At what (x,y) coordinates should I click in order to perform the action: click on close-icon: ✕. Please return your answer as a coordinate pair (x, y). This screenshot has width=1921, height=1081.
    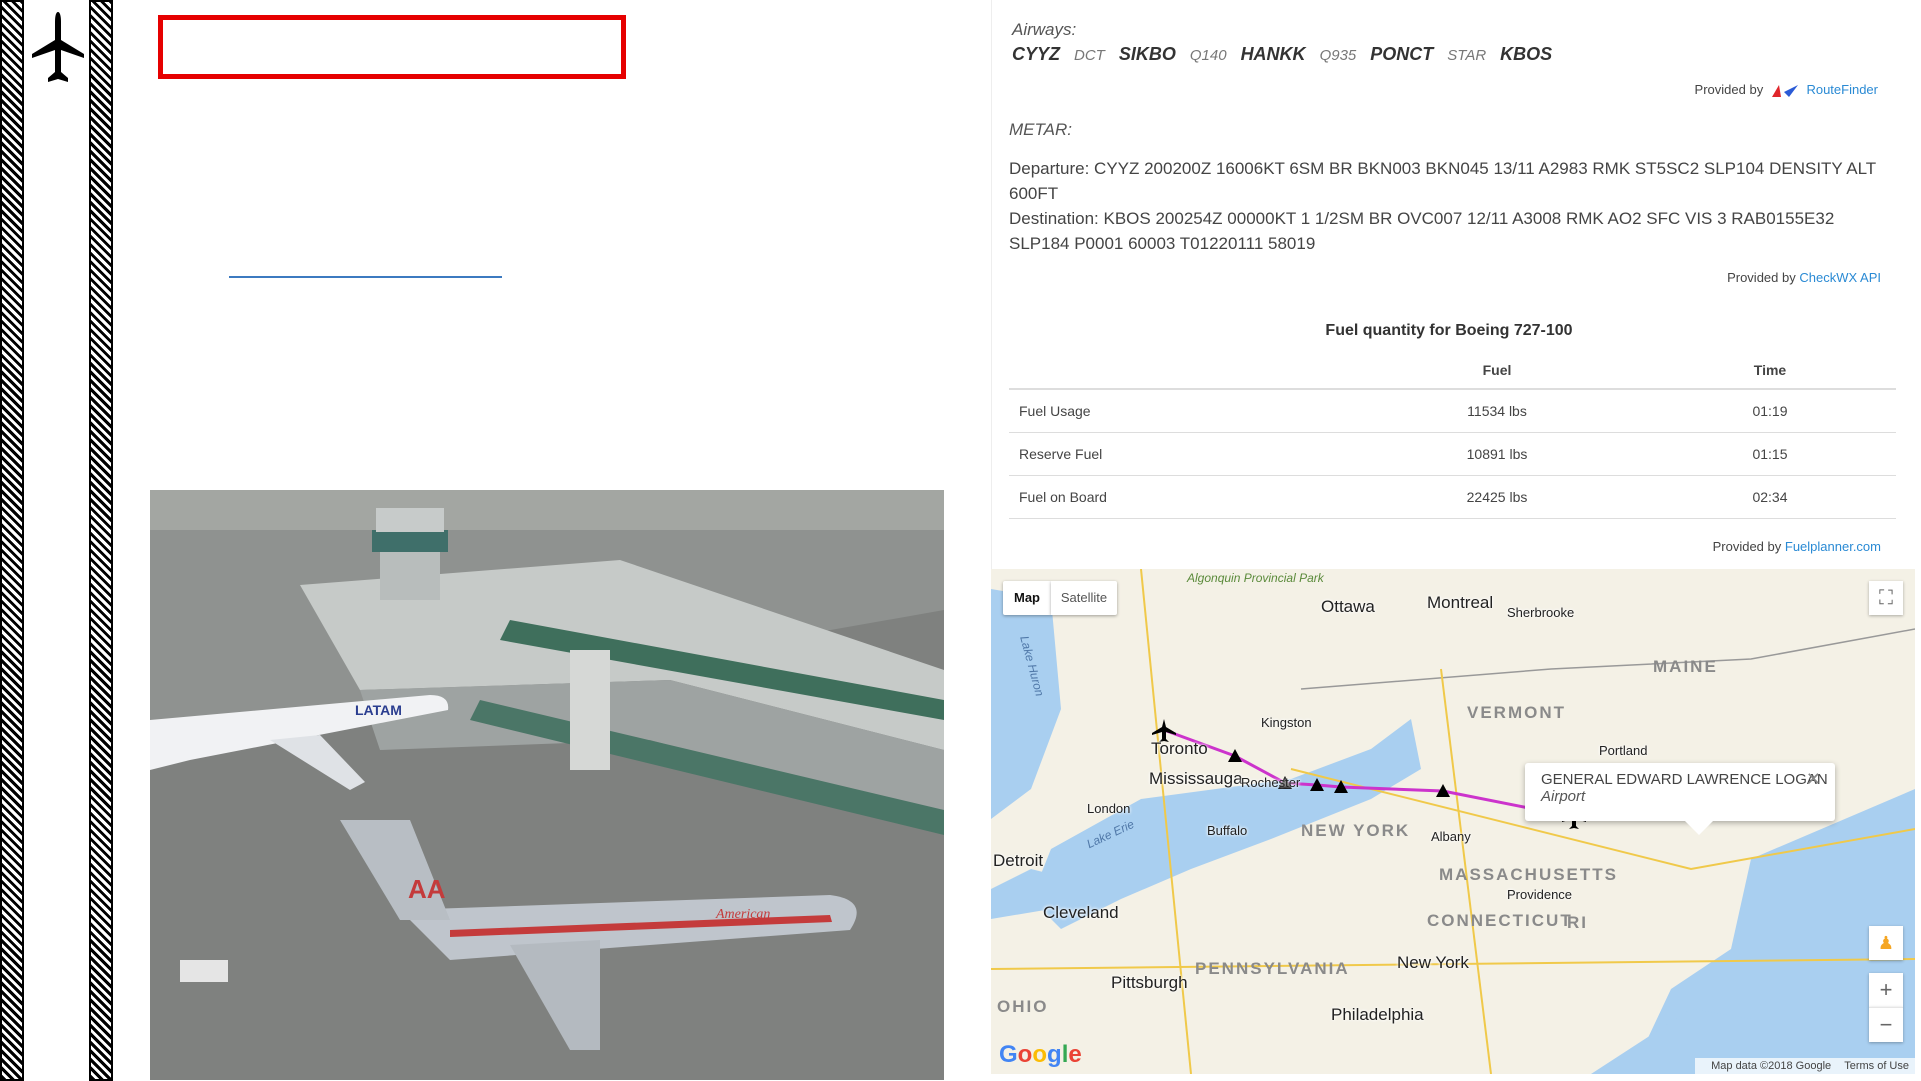
    Looking at the image, I should click on (1813, 779).